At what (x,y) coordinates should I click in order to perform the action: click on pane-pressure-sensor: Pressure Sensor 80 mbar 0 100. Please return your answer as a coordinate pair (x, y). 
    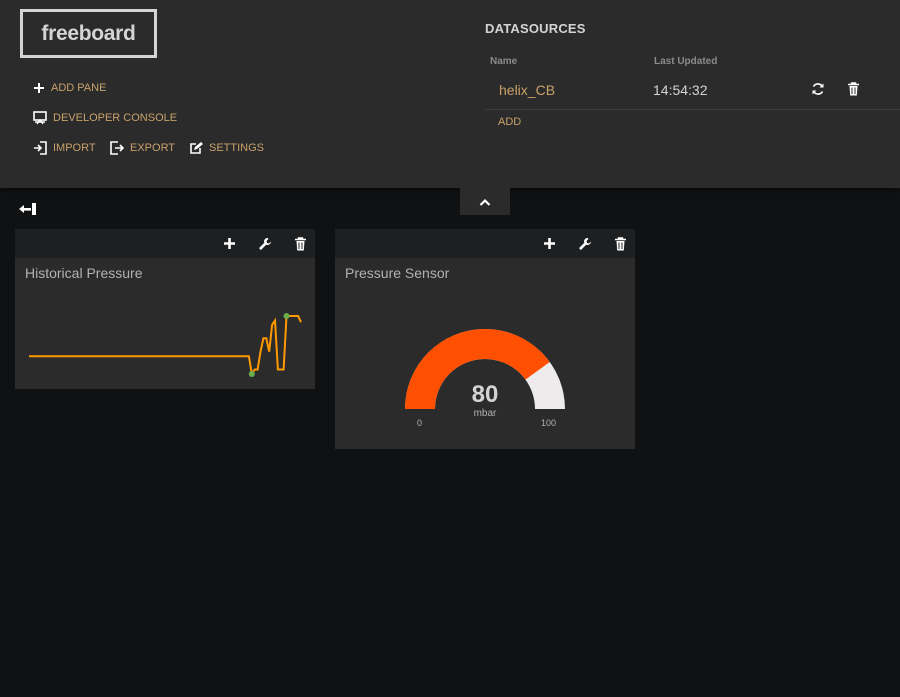
    Looking at the image, I should click on (485, 339).